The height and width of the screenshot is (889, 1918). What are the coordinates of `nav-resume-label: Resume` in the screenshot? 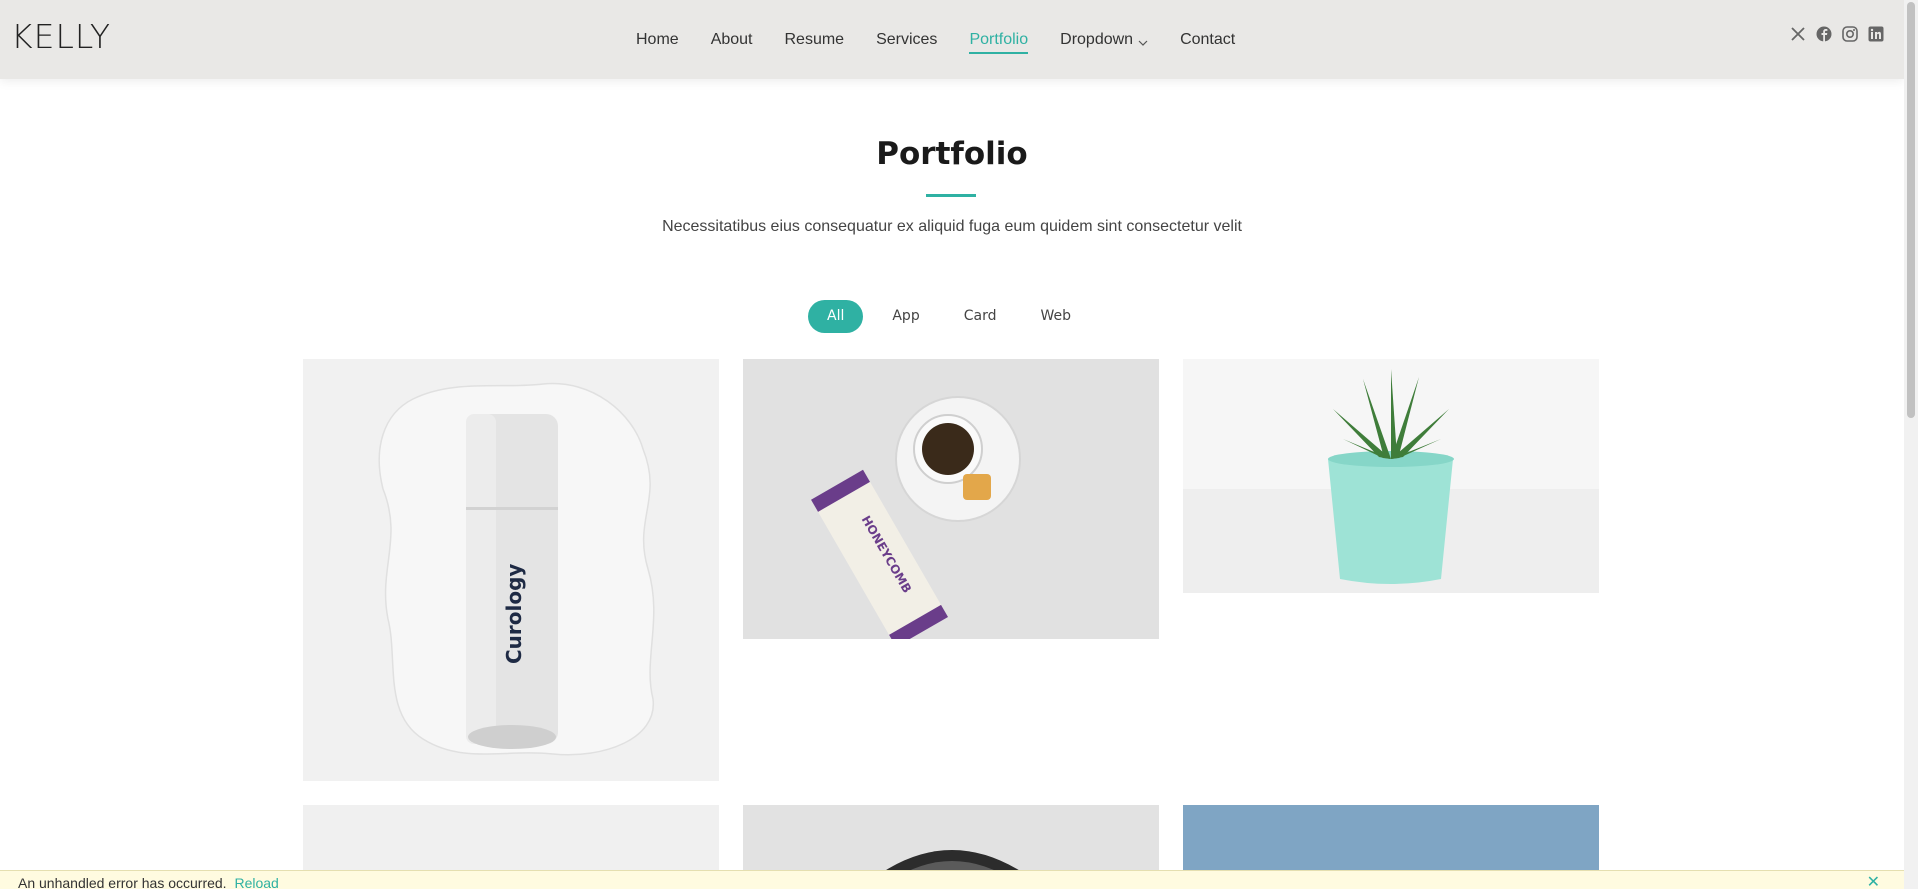 It's located at (814, 39).